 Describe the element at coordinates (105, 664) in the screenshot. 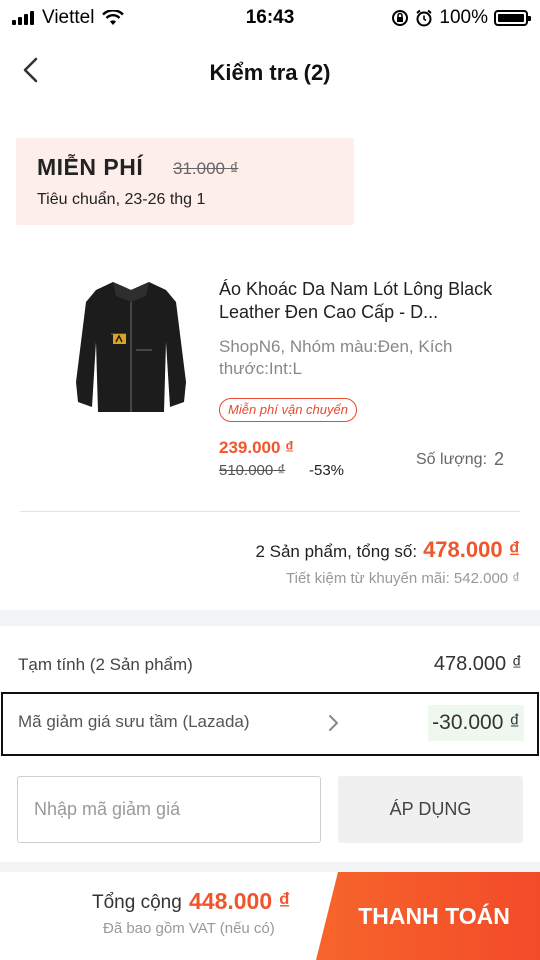

I see `subtotal-label: Tạm tính (2 Sản phẩm)` at that location.